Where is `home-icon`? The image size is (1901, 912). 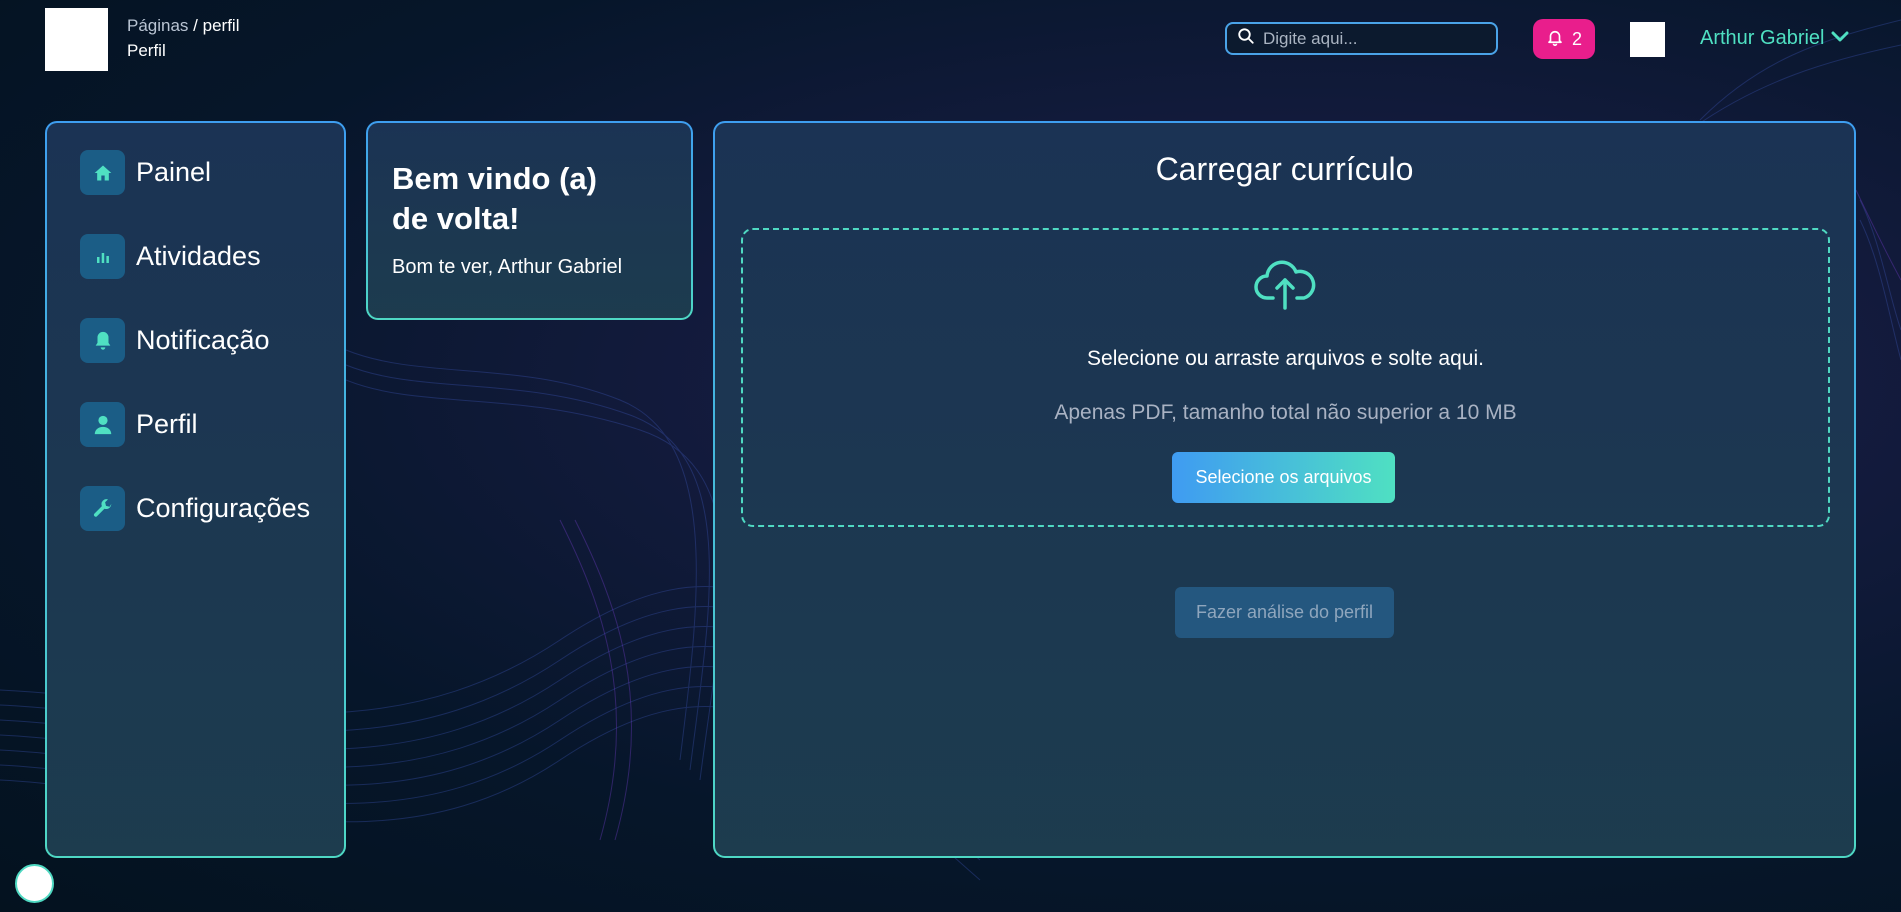 home-icon is located at coordinates (102, 172).